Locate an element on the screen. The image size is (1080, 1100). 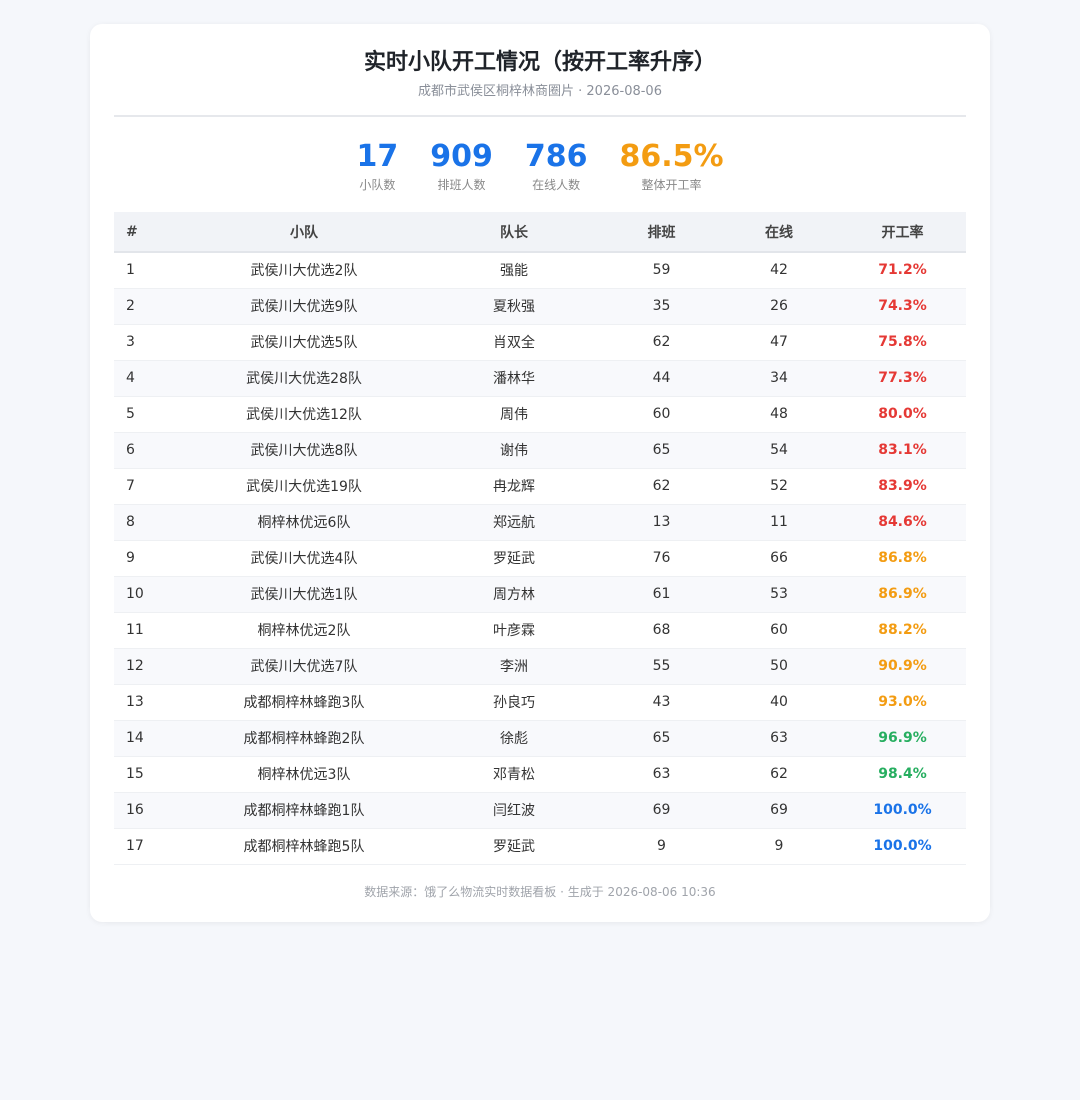
cell-team: 桐梓林优远2队 is located at coordinates (304, 631).